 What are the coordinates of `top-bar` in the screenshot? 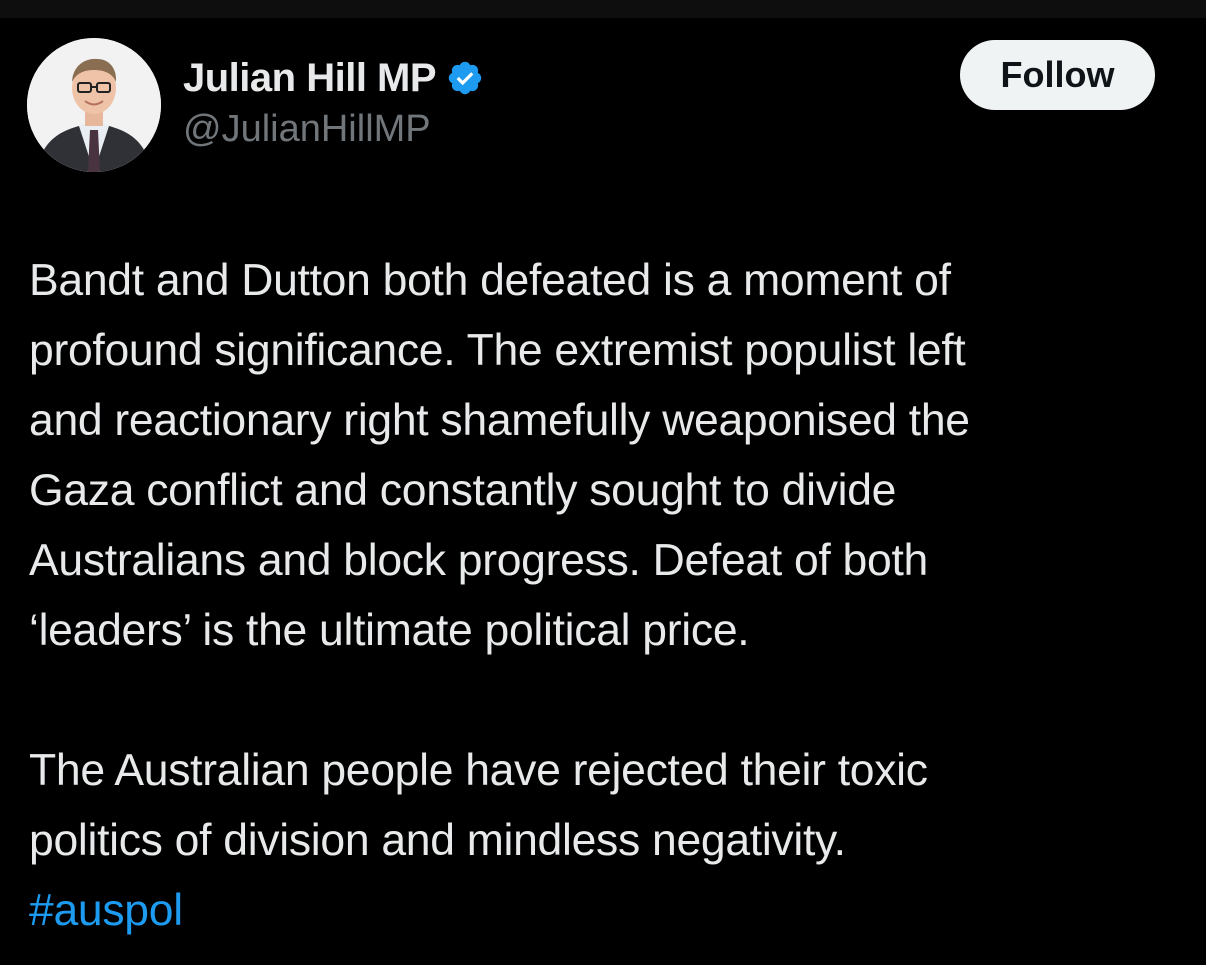 It's located at (603, 9).